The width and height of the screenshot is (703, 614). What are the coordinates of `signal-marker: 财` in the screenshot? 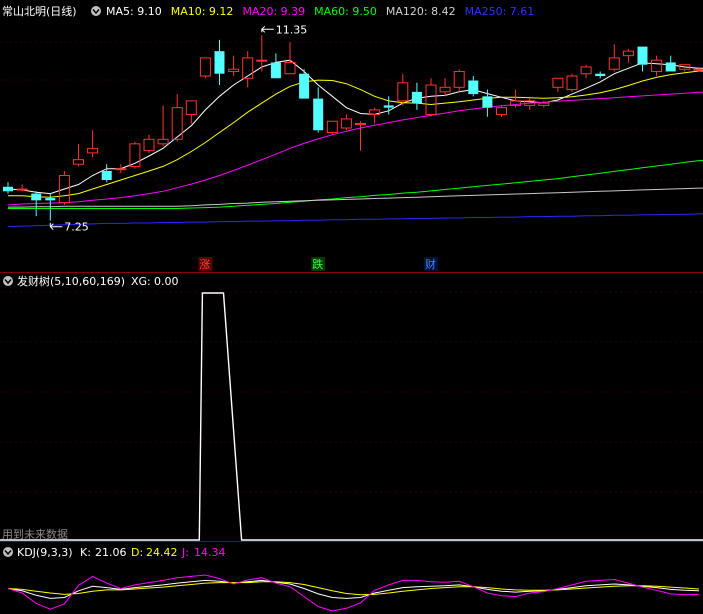 It's located at (431, 264).